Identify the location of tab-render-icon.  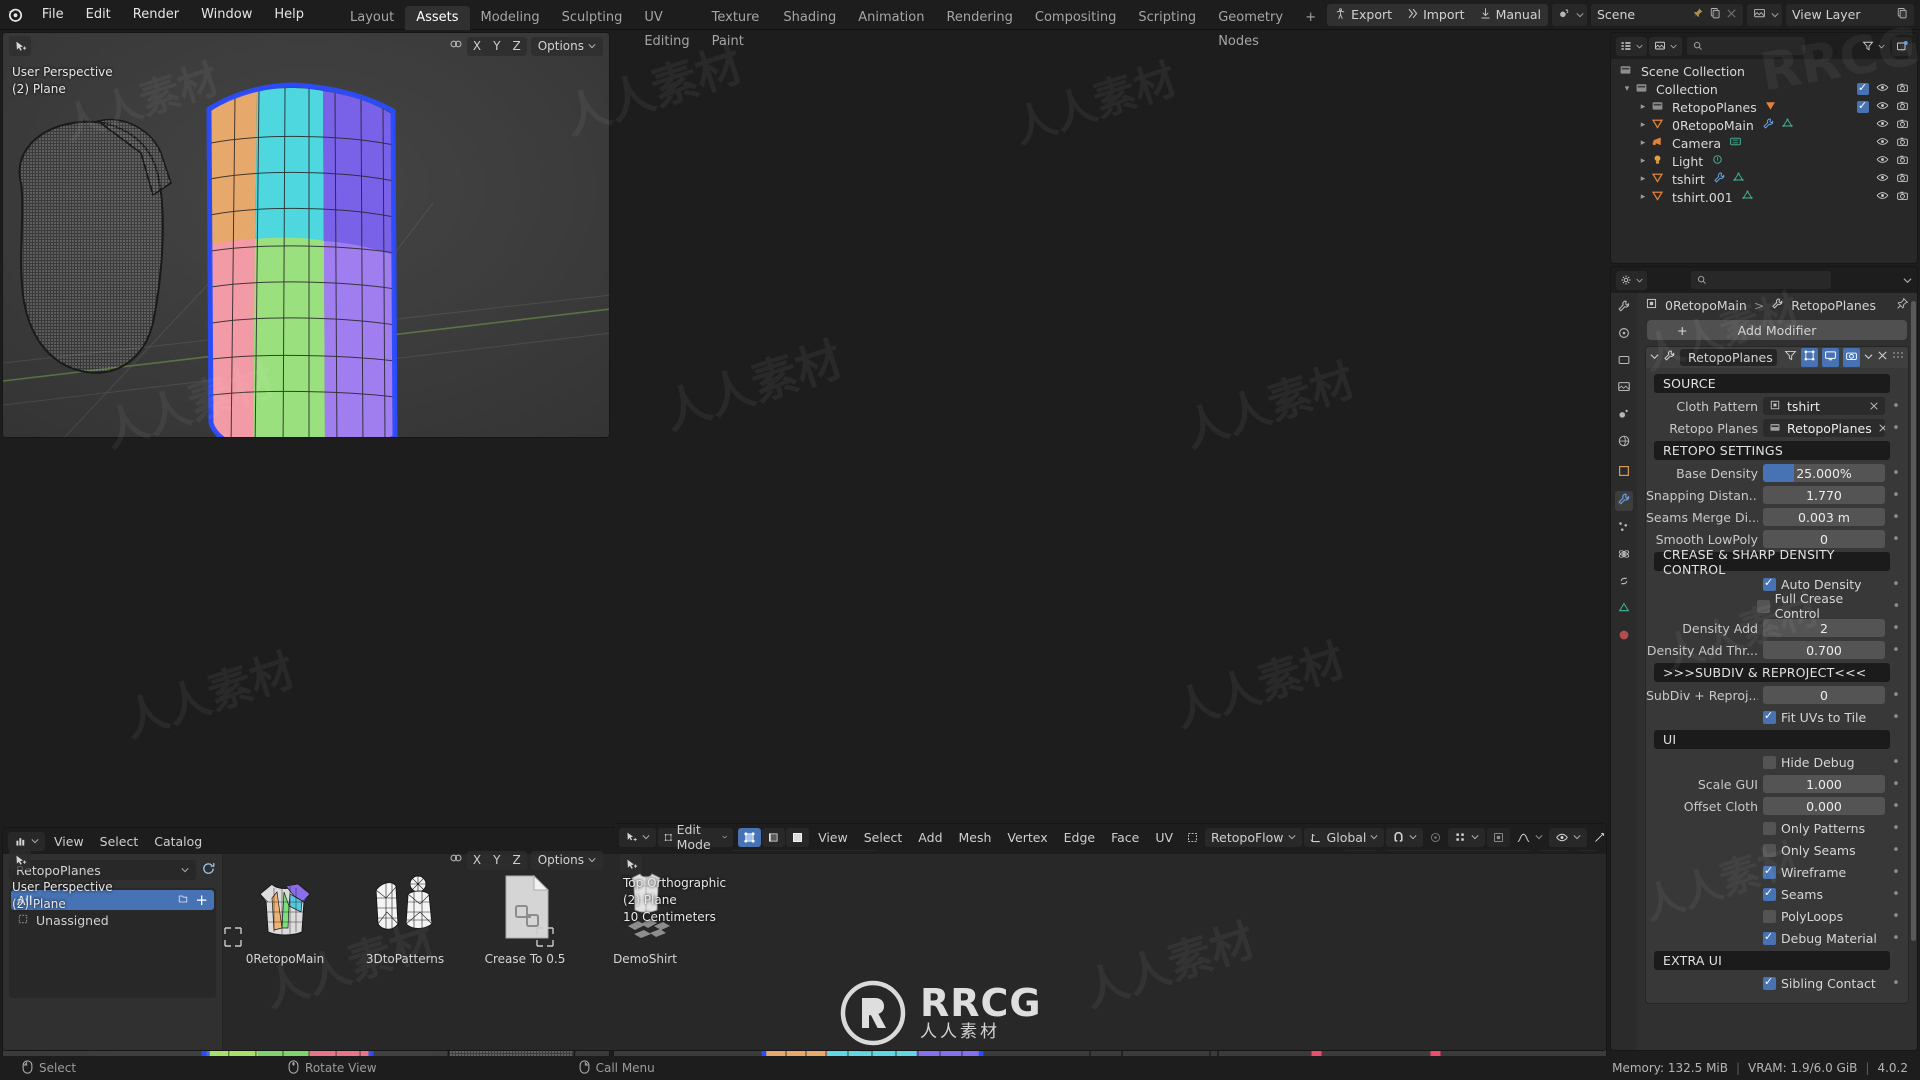
(1624, 335).